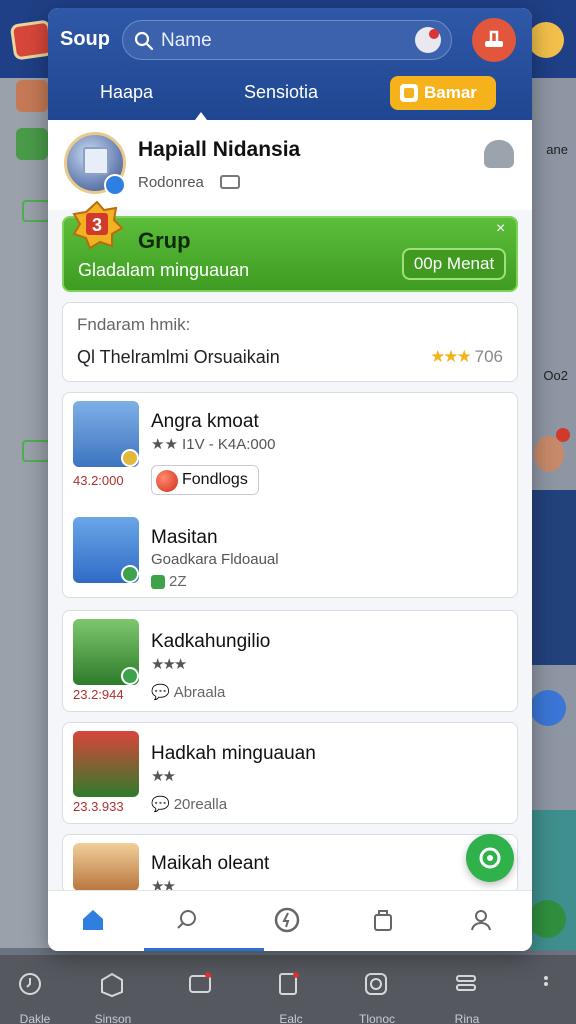 The image size is (576, 1024). What do you see at coordinates (288, 990) in the screenshot?
I see `background-nav-file-icon` at bounding box center [288, 990].